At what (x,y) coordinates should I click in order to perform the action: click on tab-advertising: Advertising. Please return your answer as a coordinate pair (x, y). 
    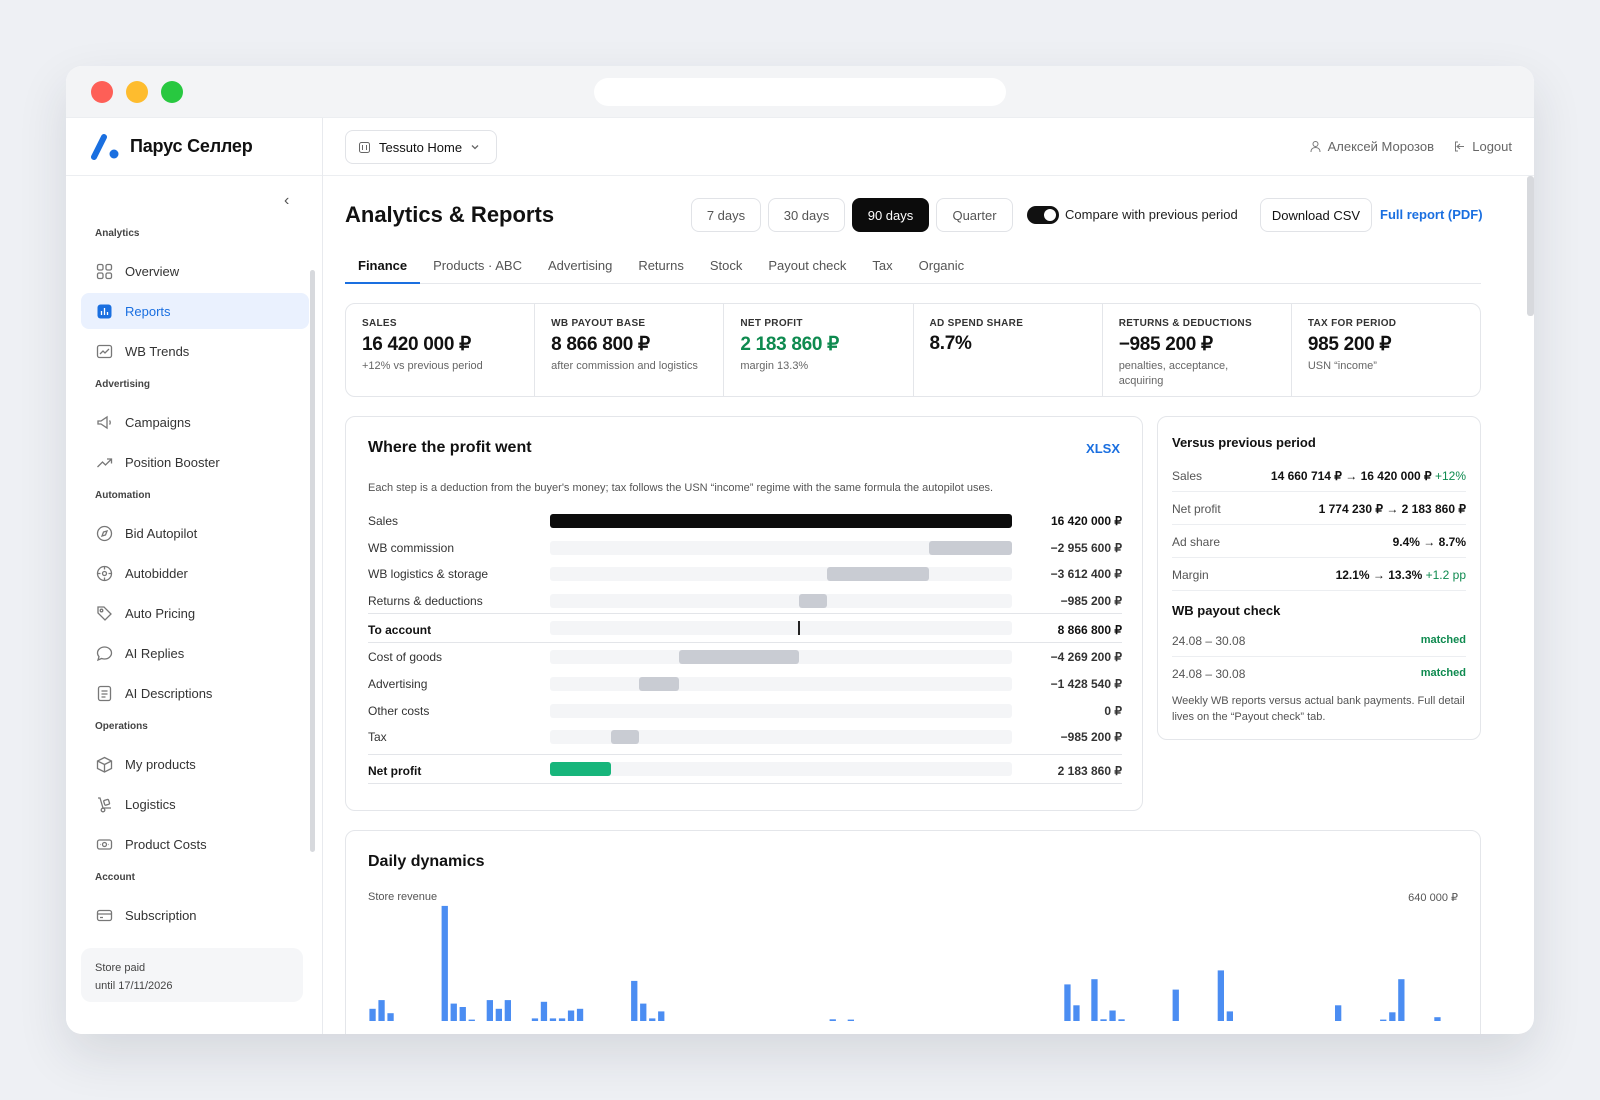
    Looking at the image, I should click on (580, 266).